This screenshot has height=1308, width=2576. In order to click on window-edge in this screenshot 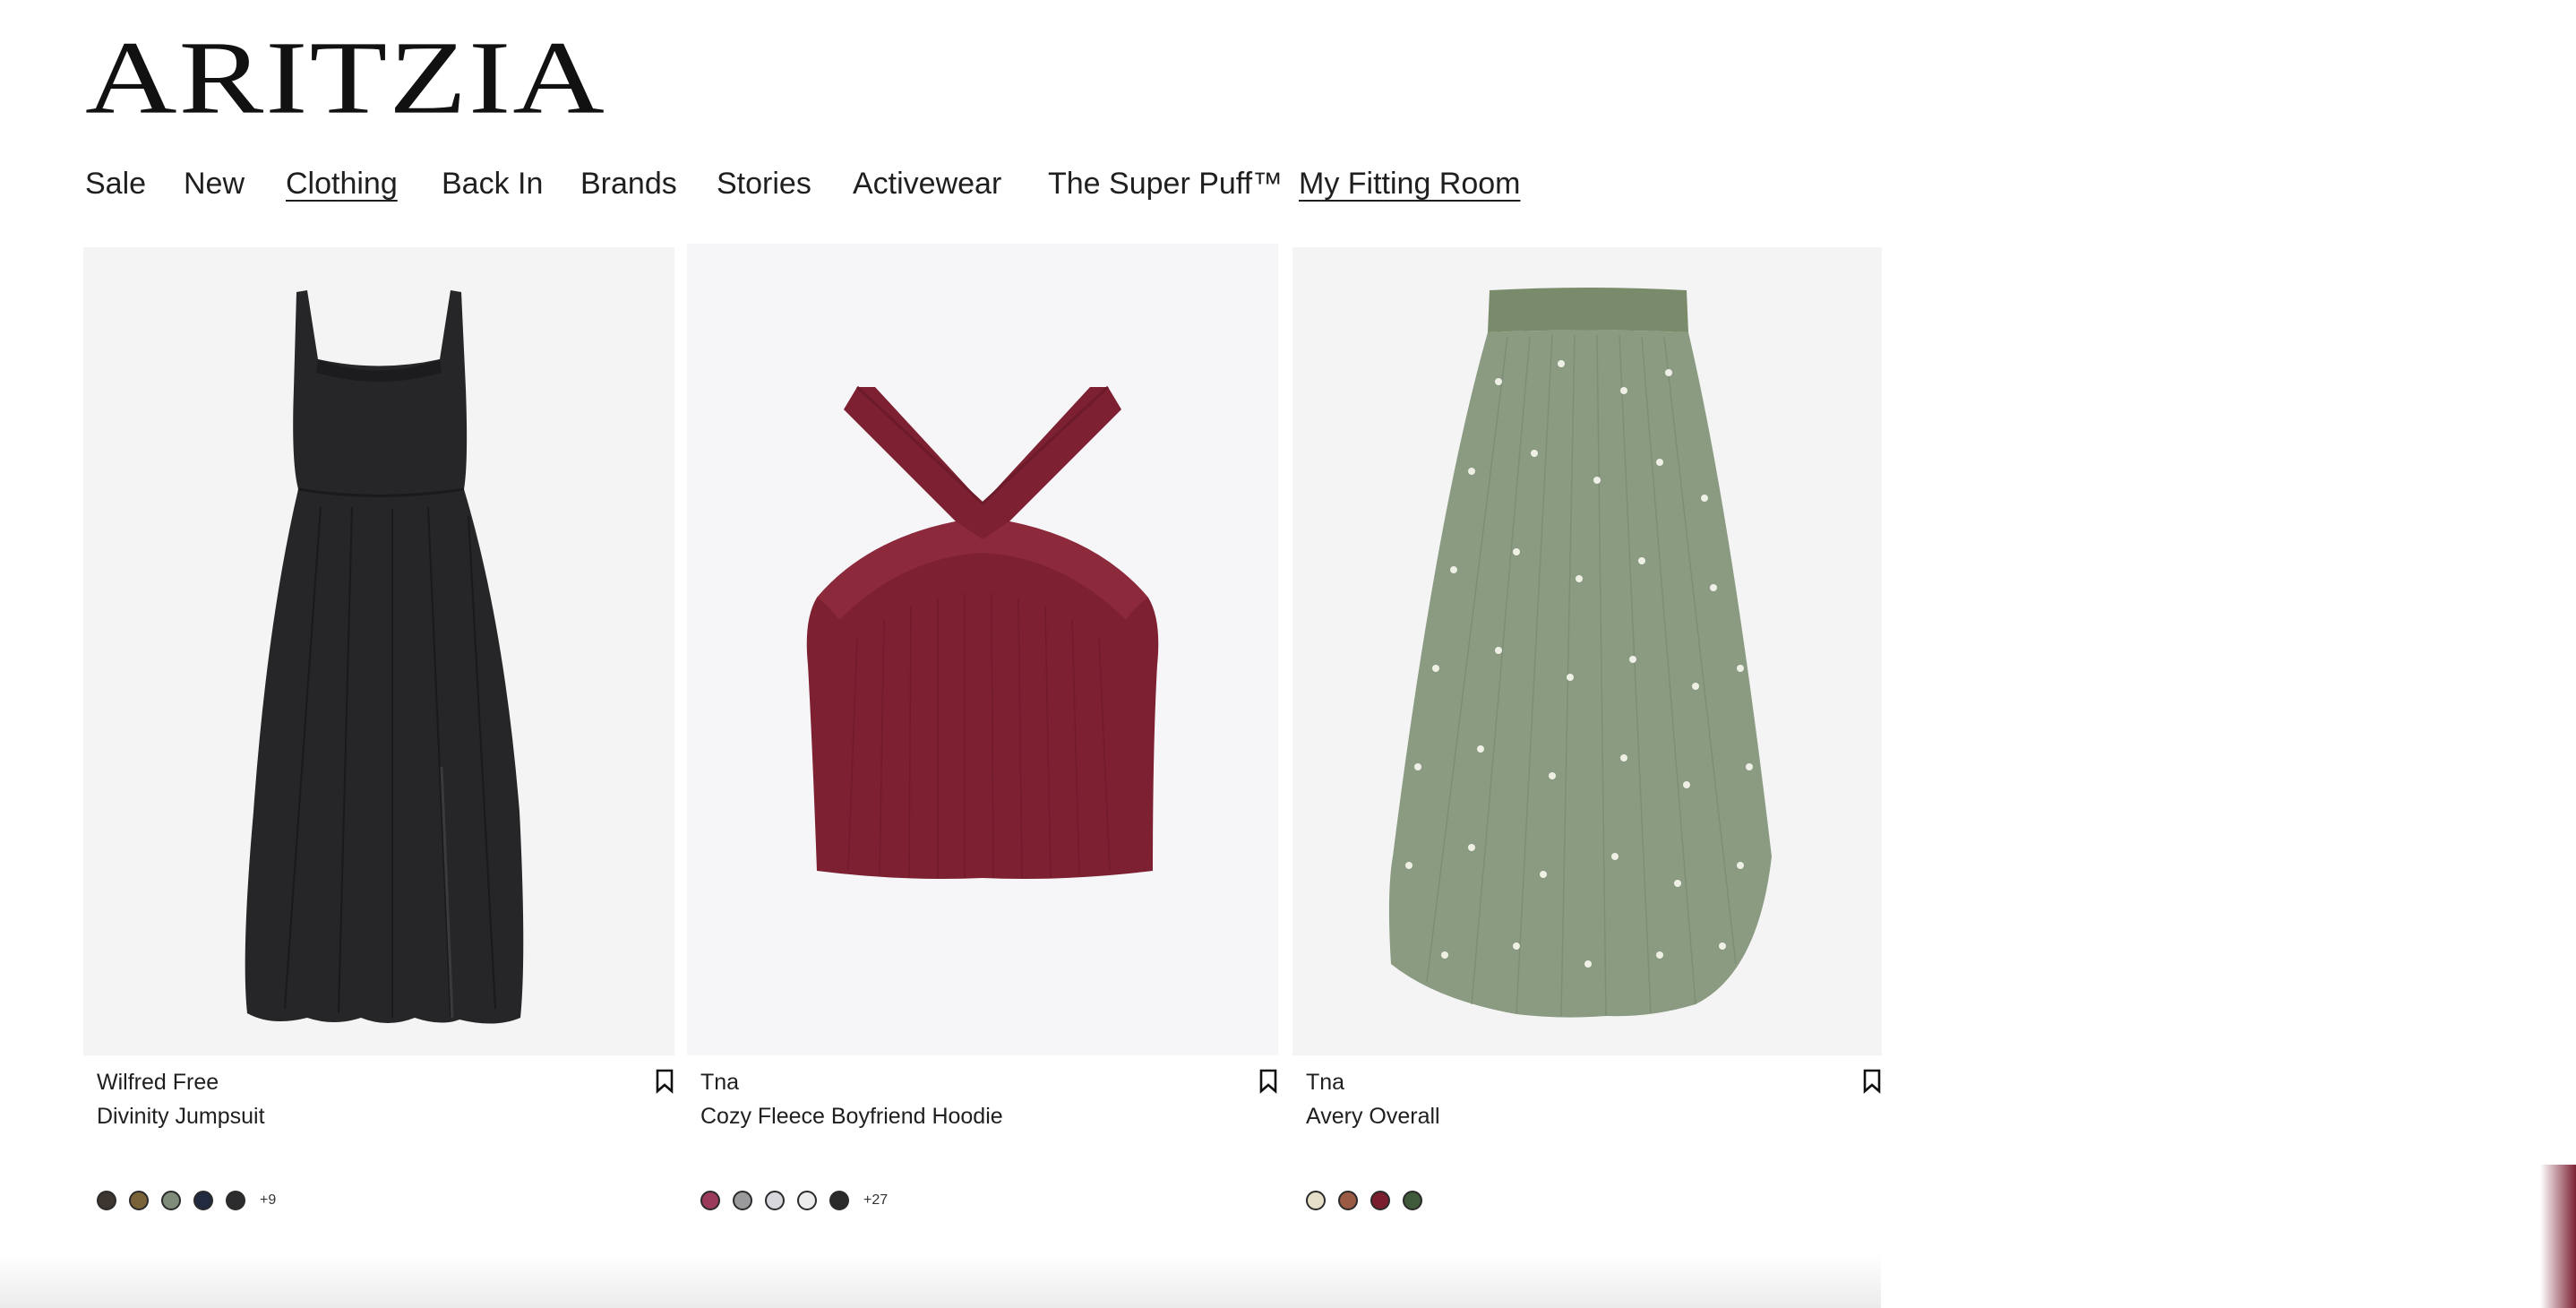, I will do `click(2558, 1236)`.